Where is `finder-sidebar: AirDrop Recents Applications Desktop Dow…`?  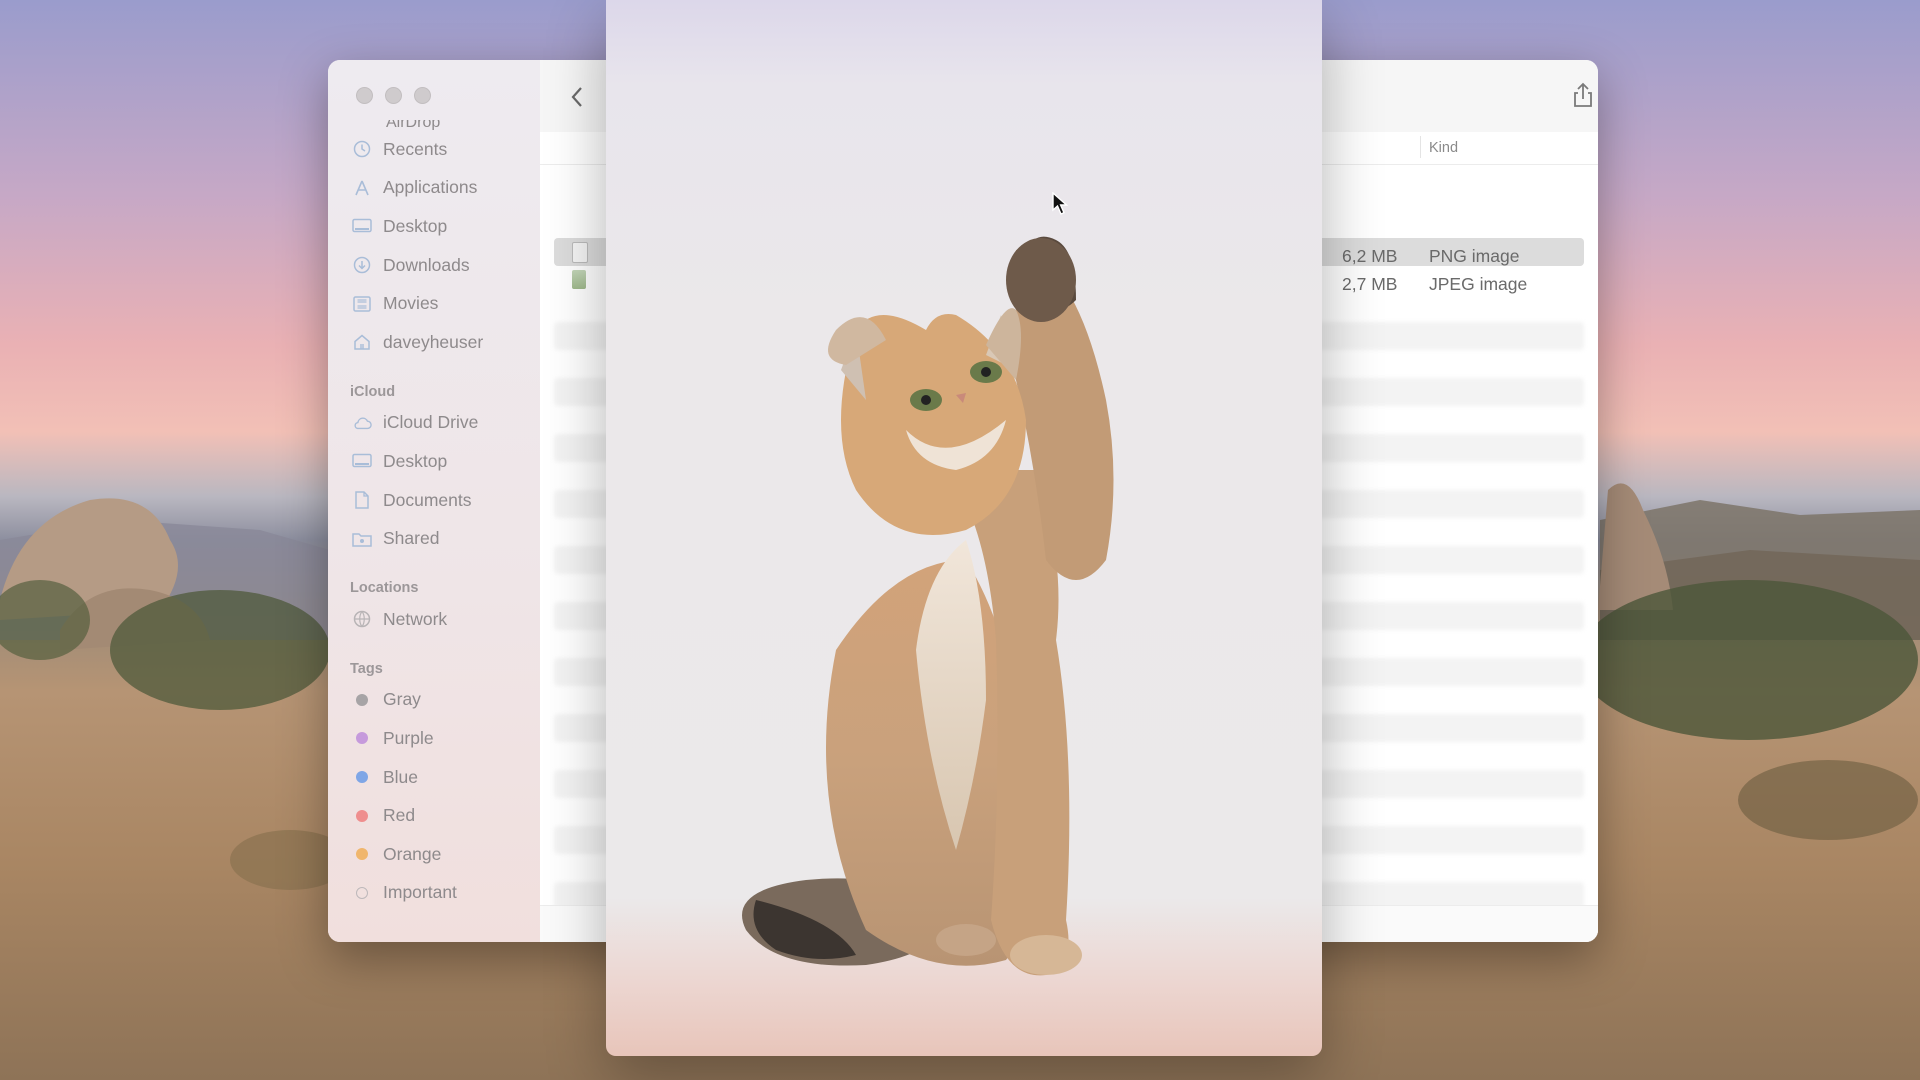 finder-sidebar: AirDrop Recents Applications Desktop Dow… is located at coordinates (434, 501).